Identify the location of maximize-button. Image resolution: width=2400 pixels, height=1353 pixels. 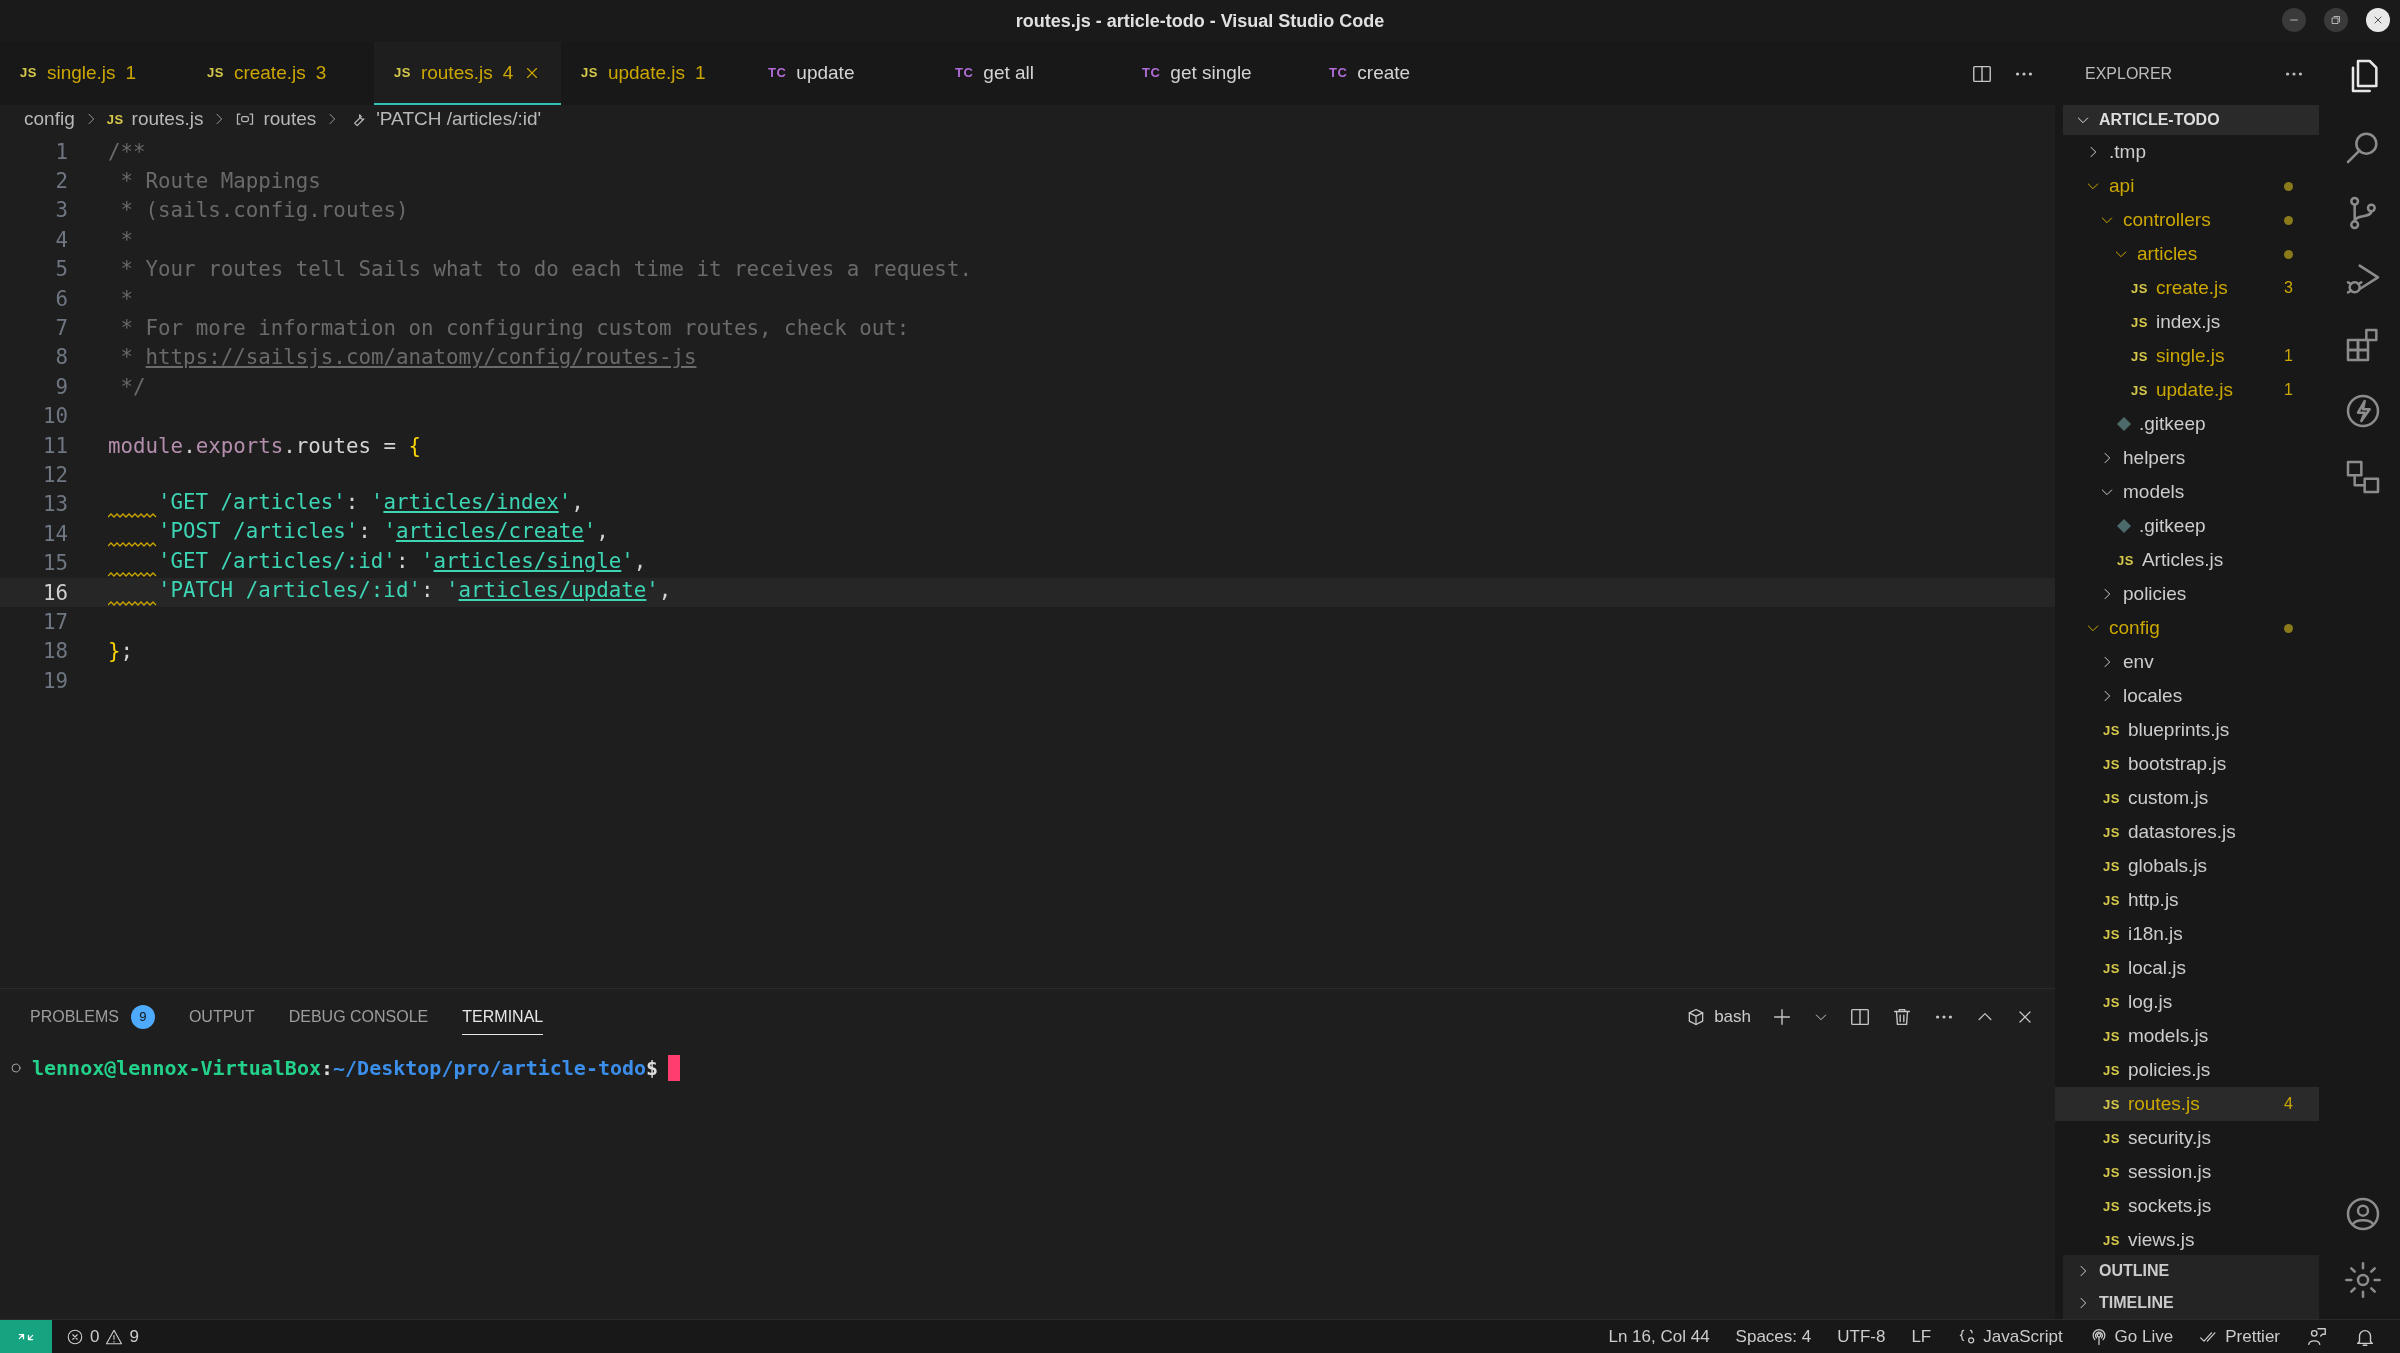
(2336, 20).